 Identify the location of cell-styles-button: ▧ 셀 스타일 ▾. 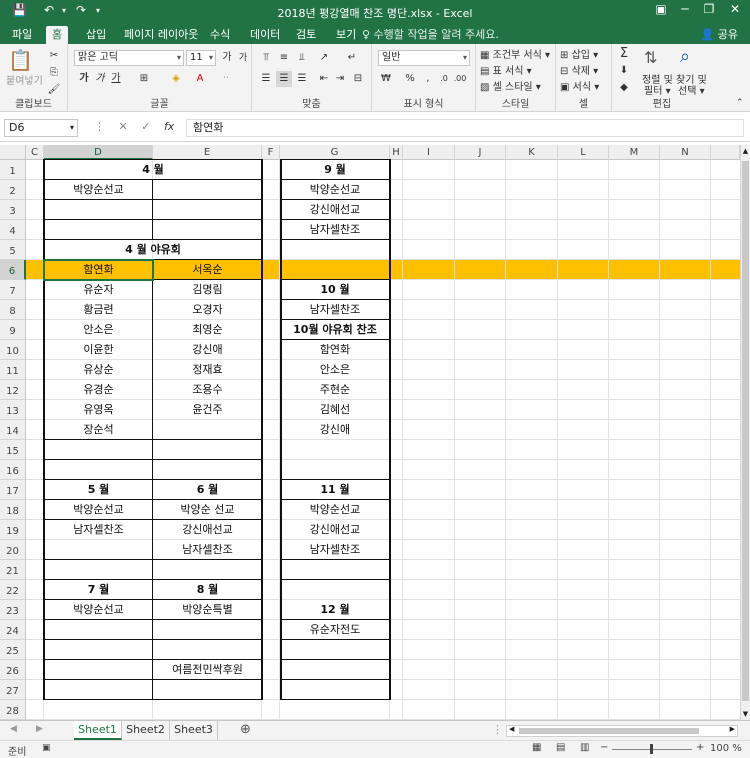
(510, 85).